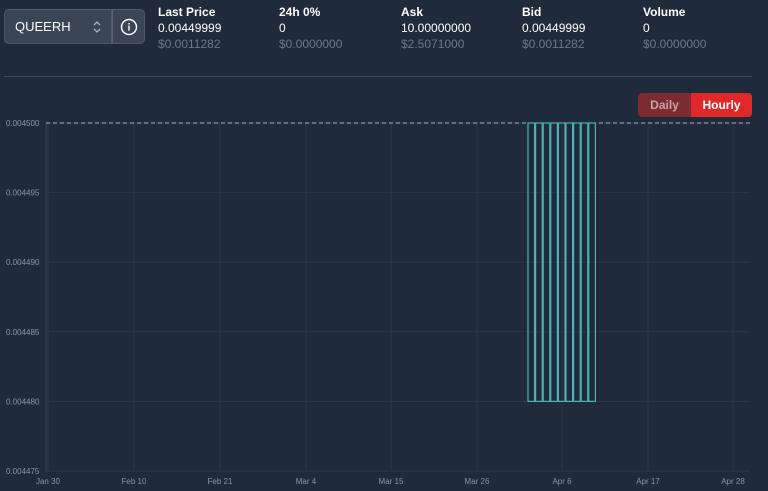  I want to click on x-tick-label: Apr 17, so click(648, 481).